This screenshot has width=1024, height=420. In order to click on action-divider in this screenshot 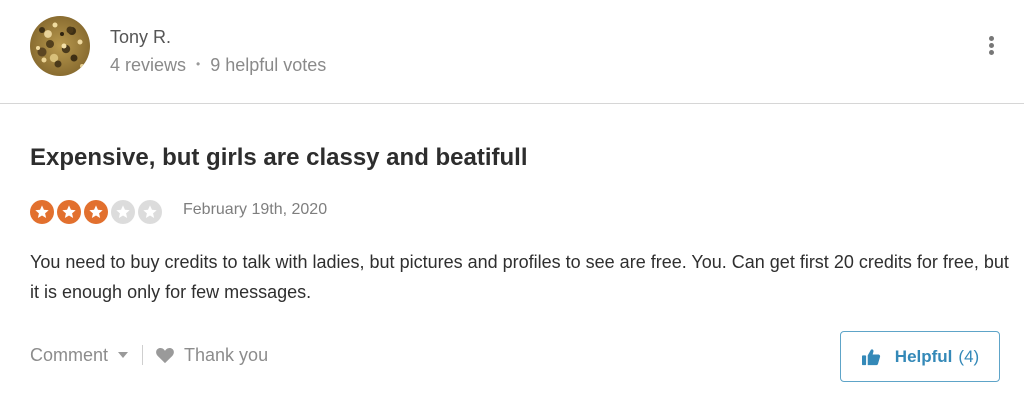, I will do `click(143, 355)`.